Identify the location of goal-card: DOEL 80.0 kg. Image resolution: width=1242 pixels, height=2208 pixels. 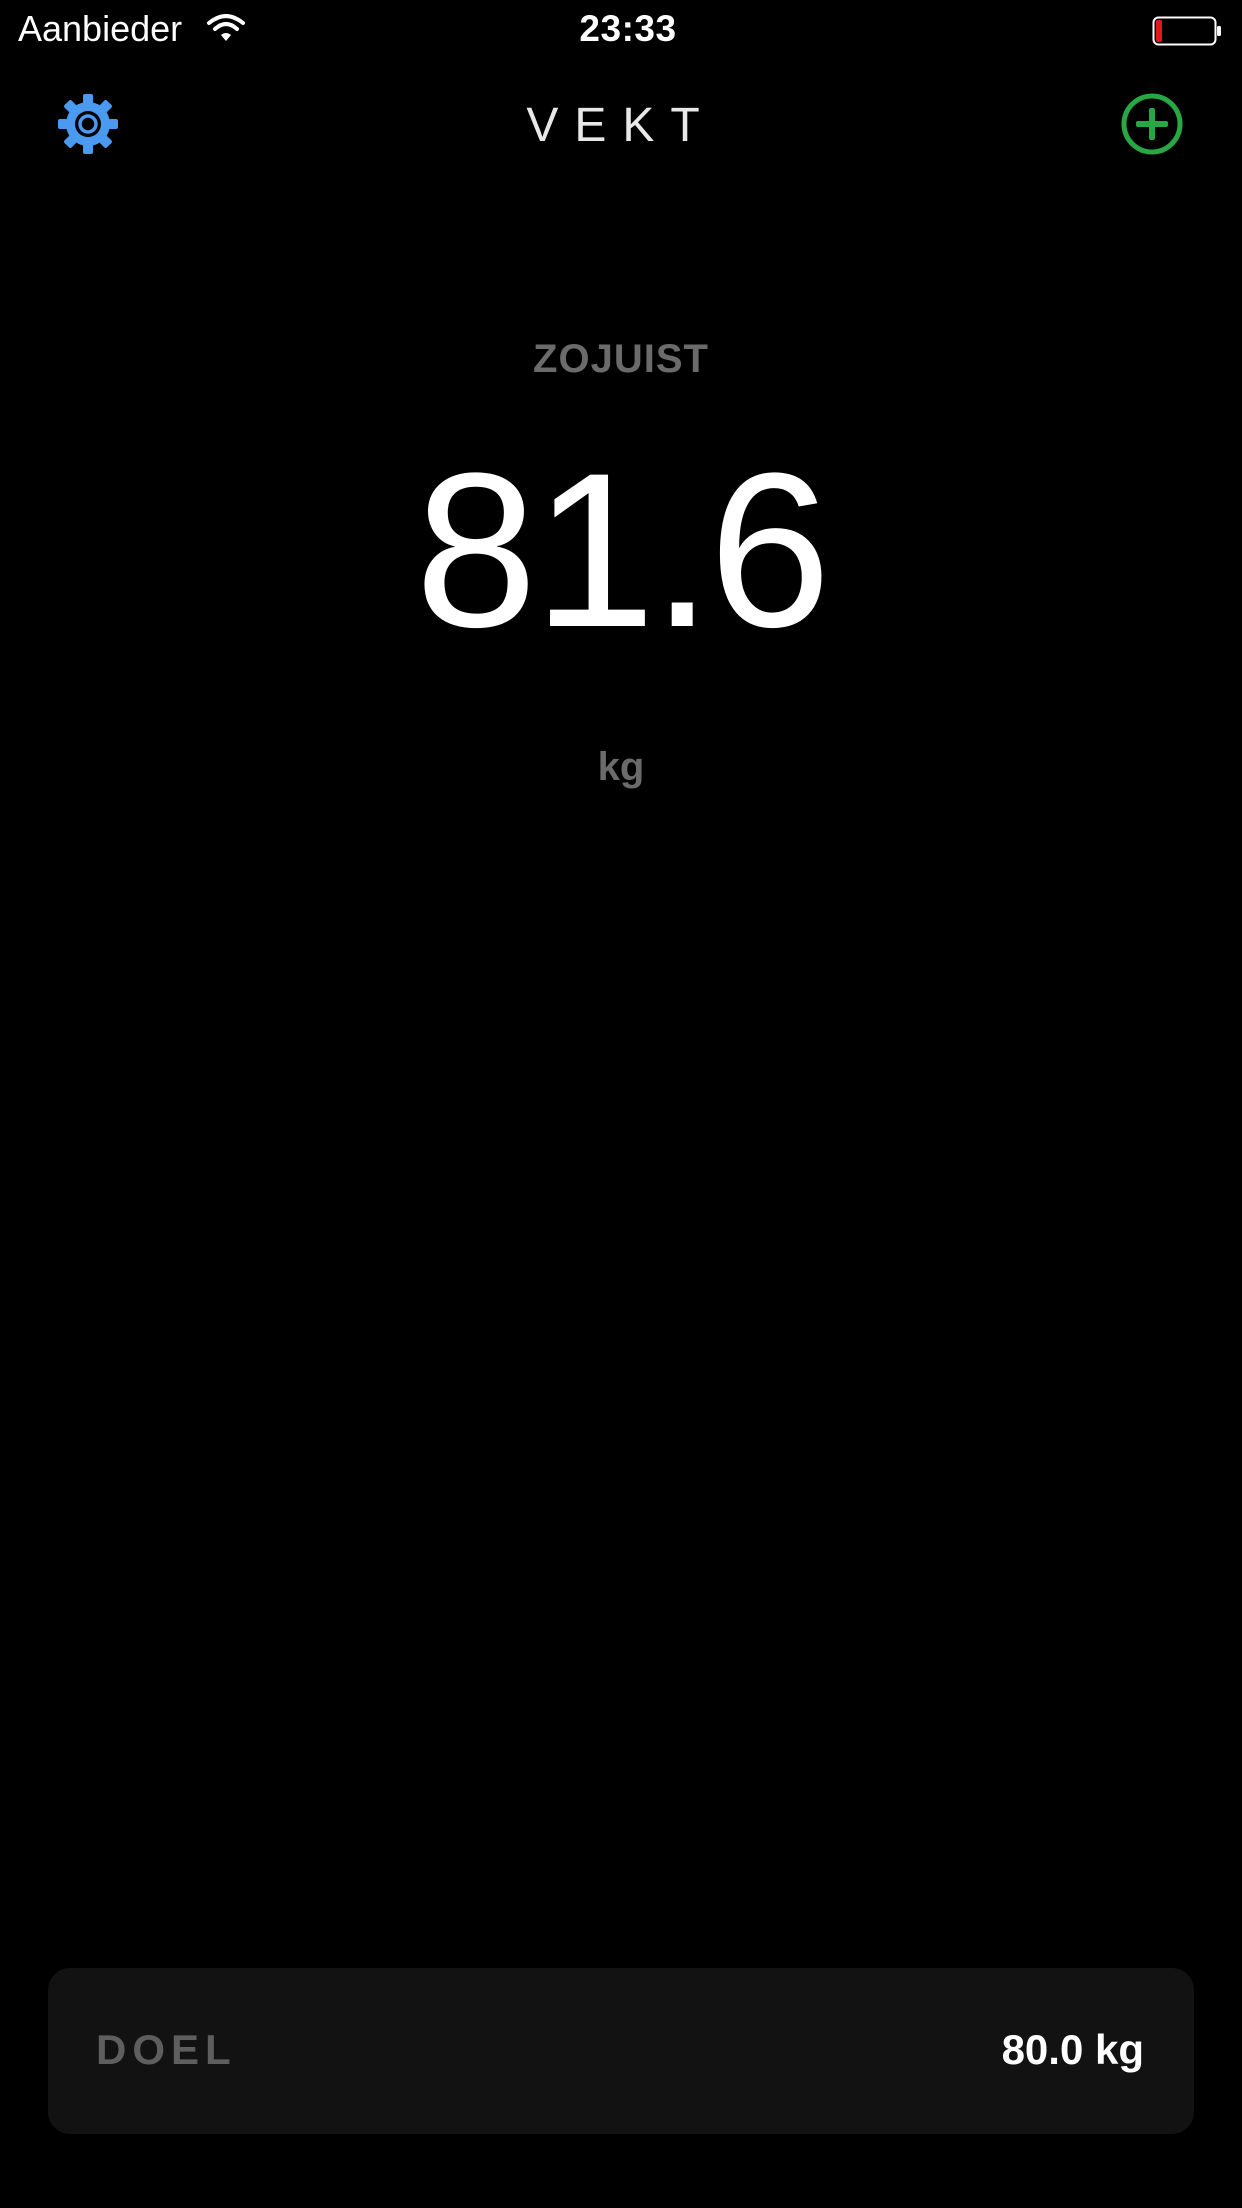
(621, 2051).